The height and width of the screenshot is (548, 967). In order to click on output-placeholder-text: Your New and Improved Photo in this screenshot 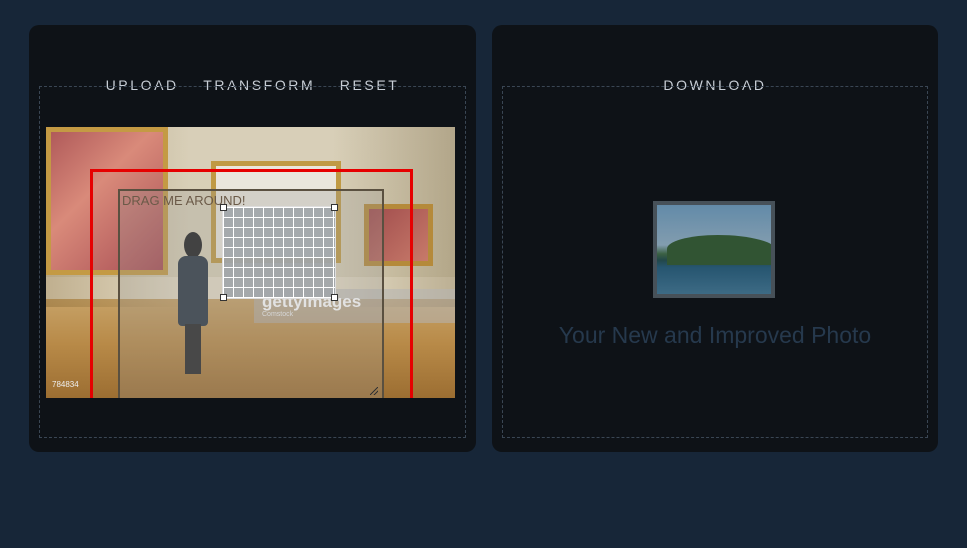, I will do `click(715, 335)`.